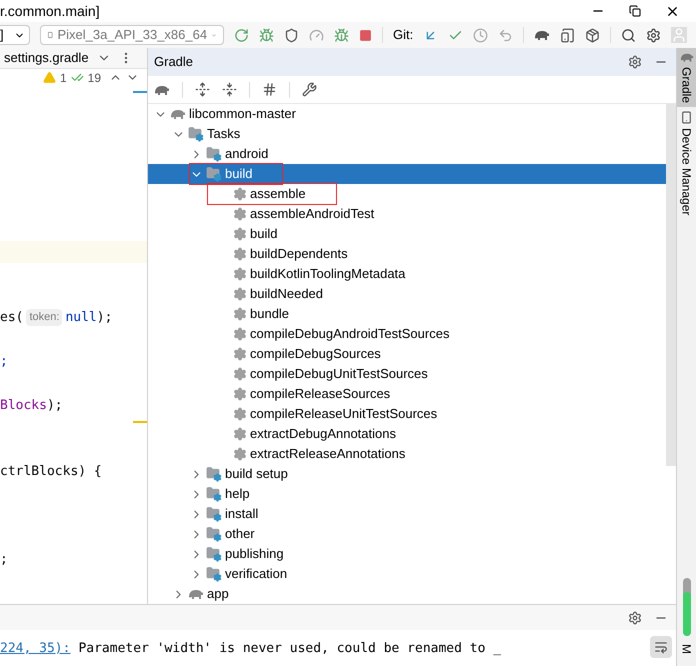 This screenshot has width=696, height=666. What do you see at coordinates (407, 114) in the screenshot?
I see `tree-row: libcommon-master` at bounding box center [407, 114].